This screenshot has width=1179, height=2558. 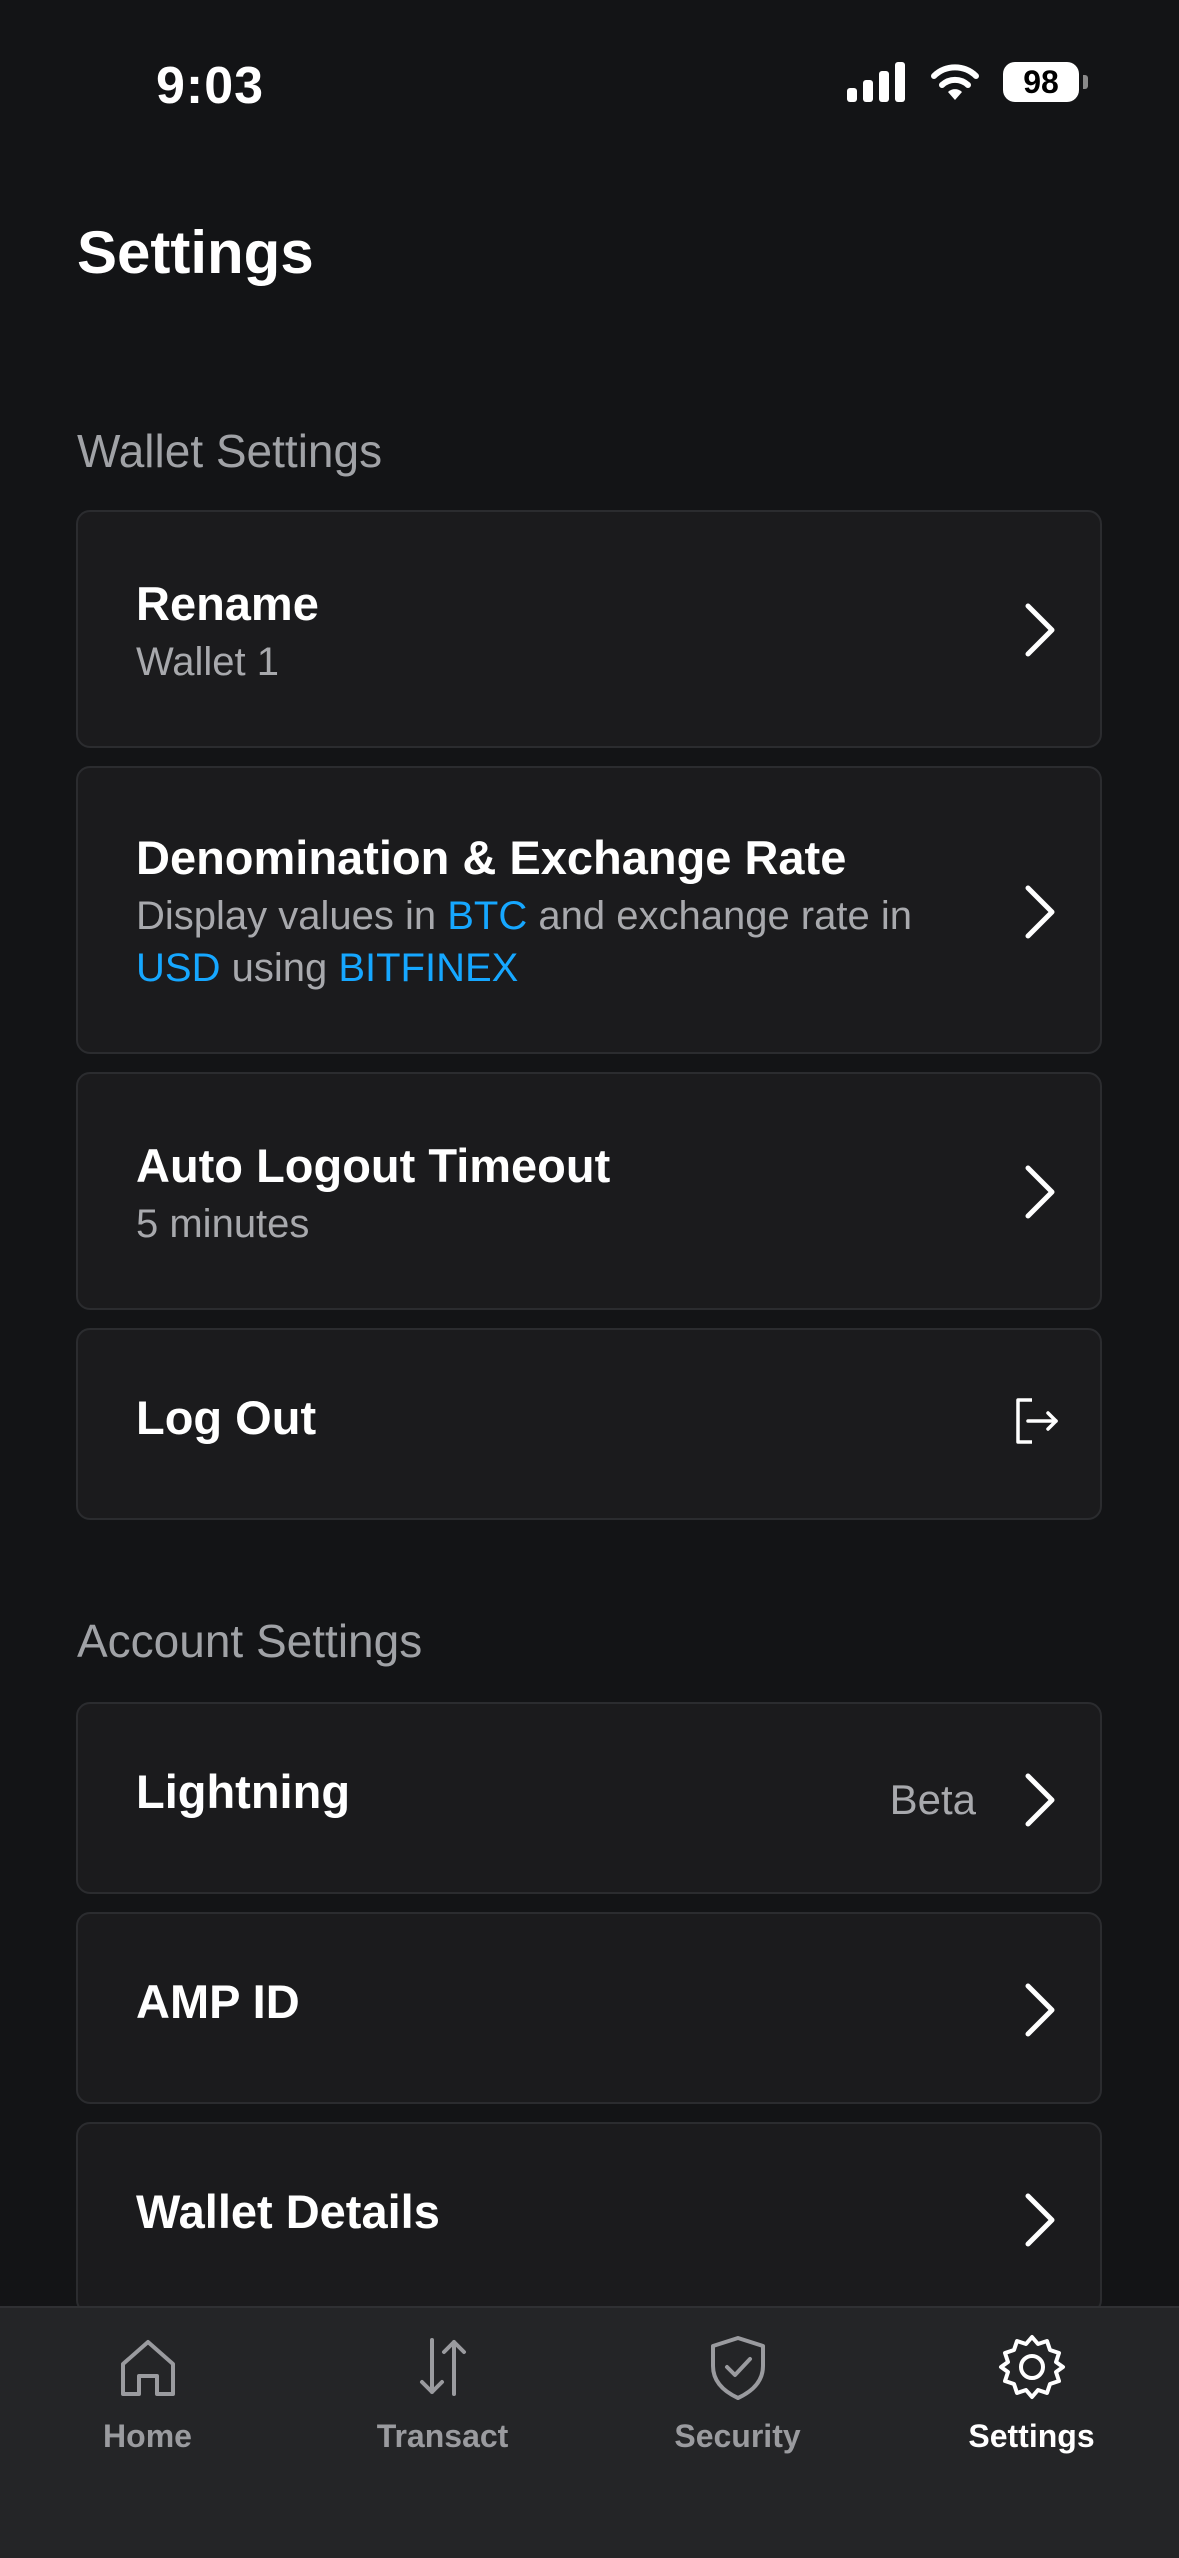 What do you see at coordinates (442, 2436) in the screenshot?
I see `tab-transact-label: Transact` at bounding box center [442, 2436].